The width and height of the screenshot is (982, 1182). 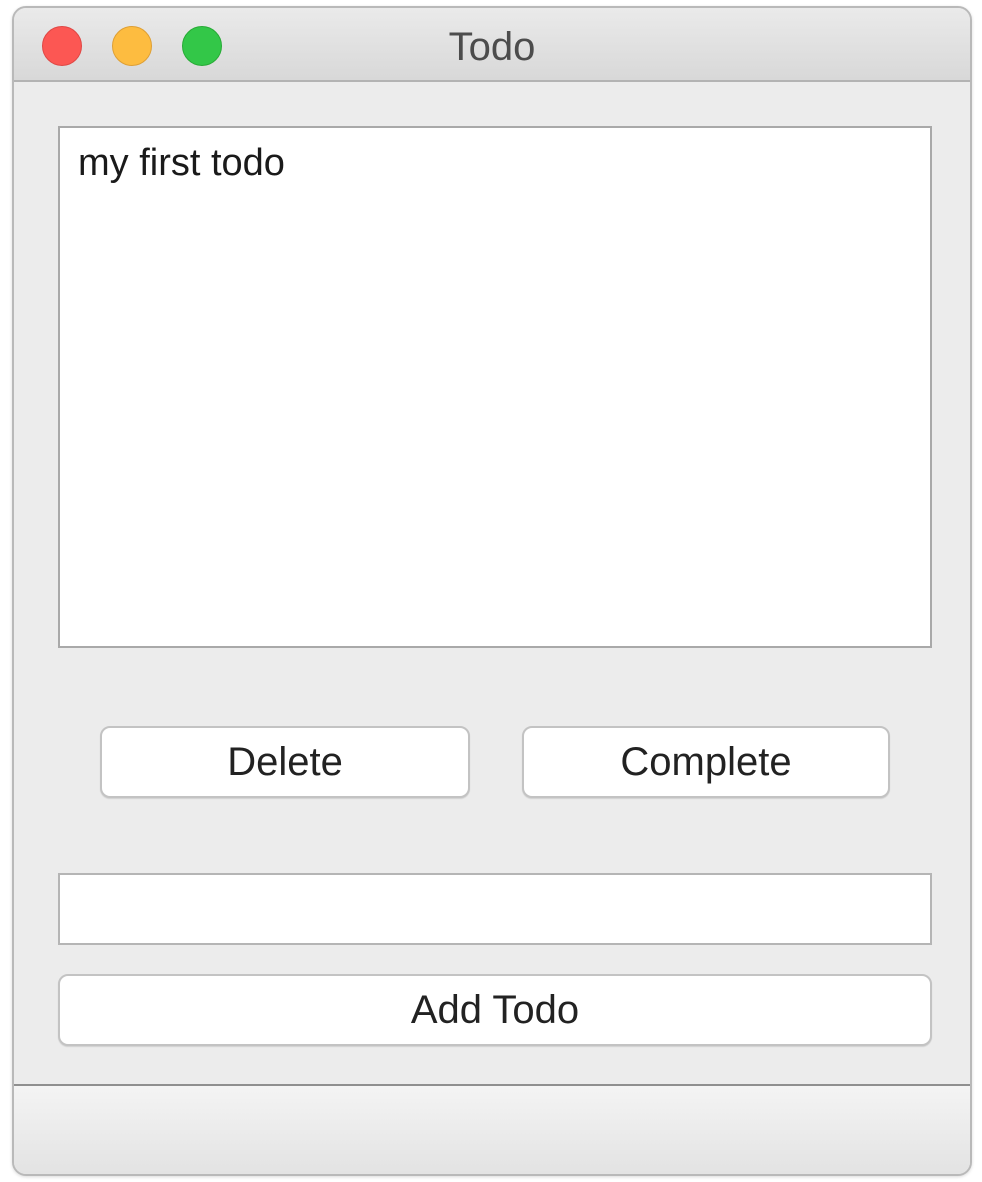 I want to click on title-bar: Todo, so click(x=492, y=45).